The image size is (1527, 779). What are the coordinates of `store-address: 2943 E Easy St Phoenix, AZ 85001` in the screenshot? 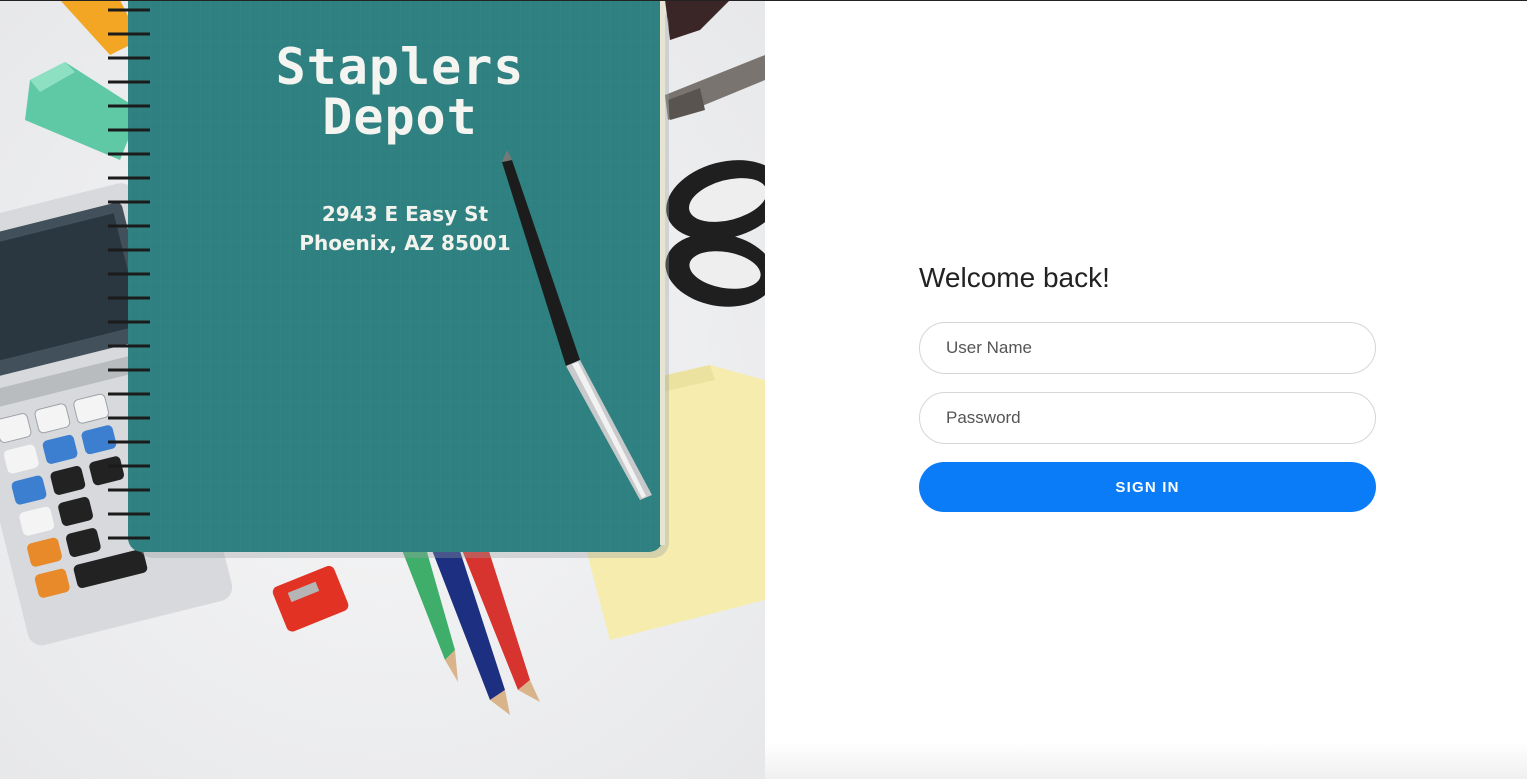 It's located at (405, 229).